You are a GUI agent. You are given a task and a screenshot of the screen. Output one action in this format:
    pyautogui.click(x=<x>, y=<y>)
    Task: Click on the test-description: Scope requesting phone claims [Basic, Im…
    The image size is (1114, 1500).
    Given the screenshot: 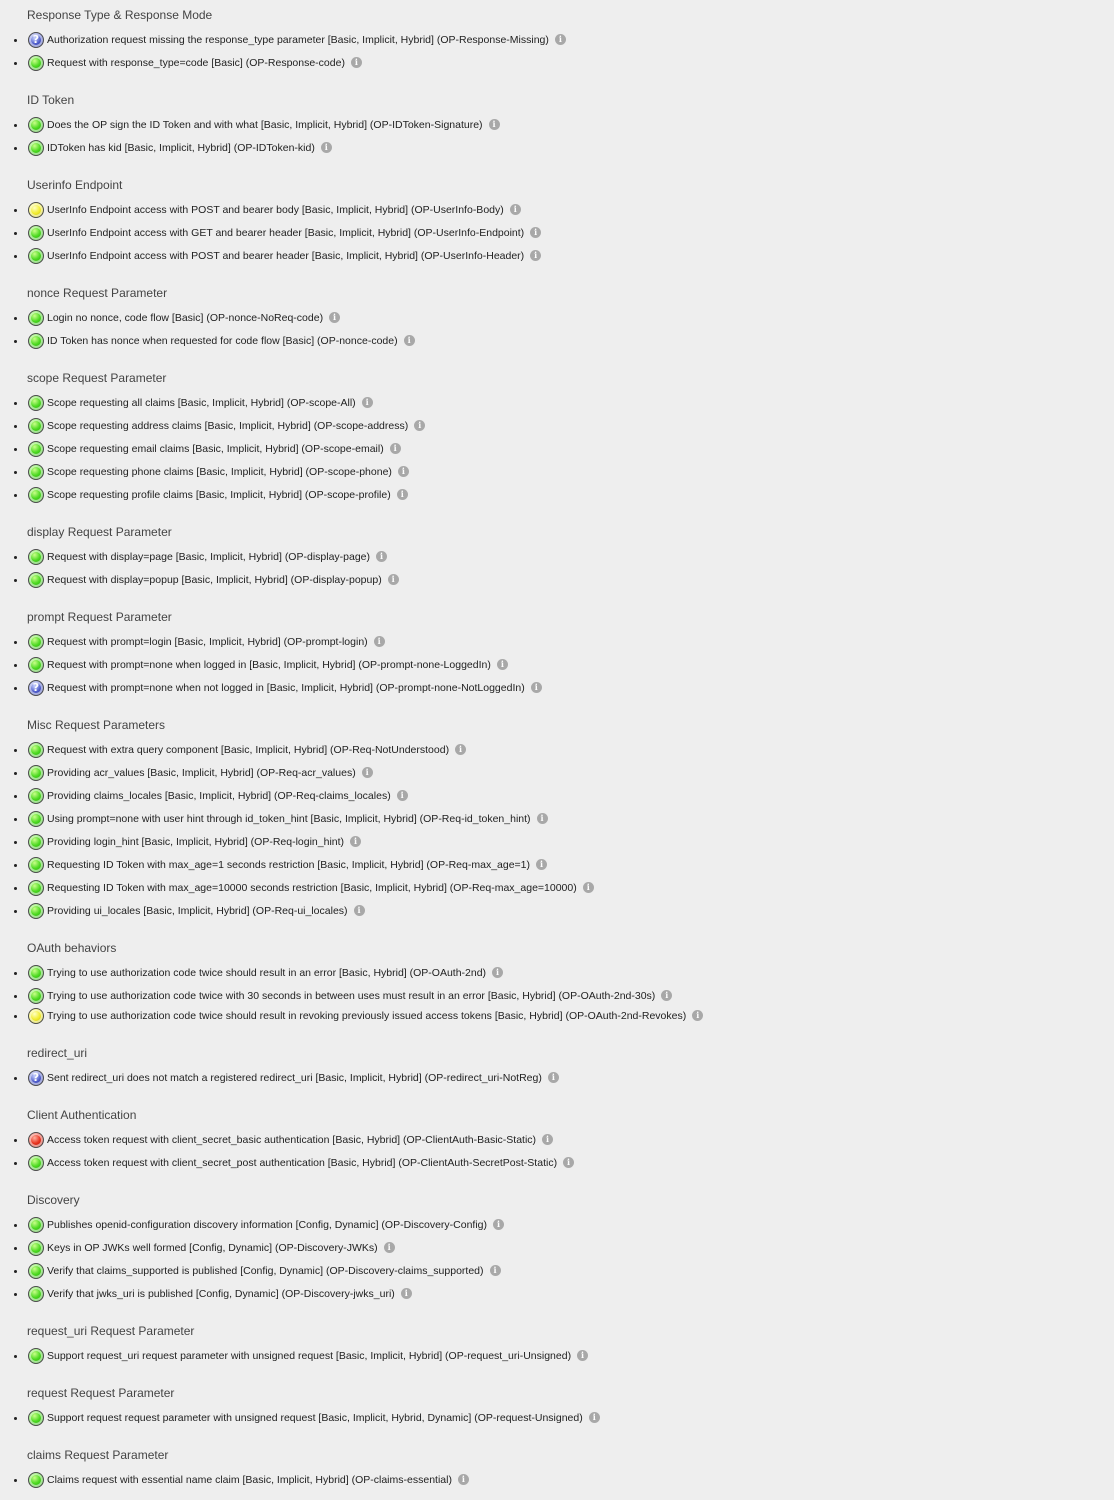 What is the action you would take?
    pyautogui.click(x=219, y=472)
    